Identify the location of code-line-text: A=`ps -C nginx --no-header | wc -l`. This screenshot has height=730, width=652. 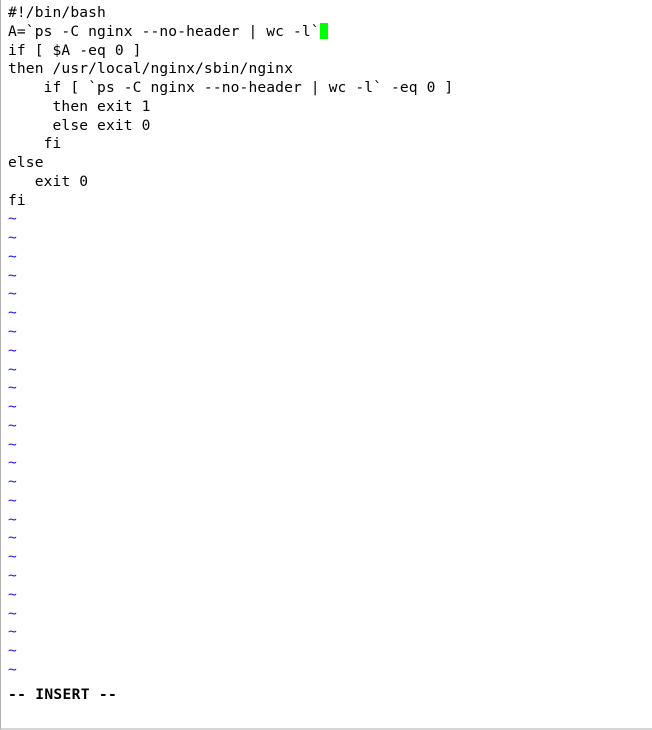
(164, 31).